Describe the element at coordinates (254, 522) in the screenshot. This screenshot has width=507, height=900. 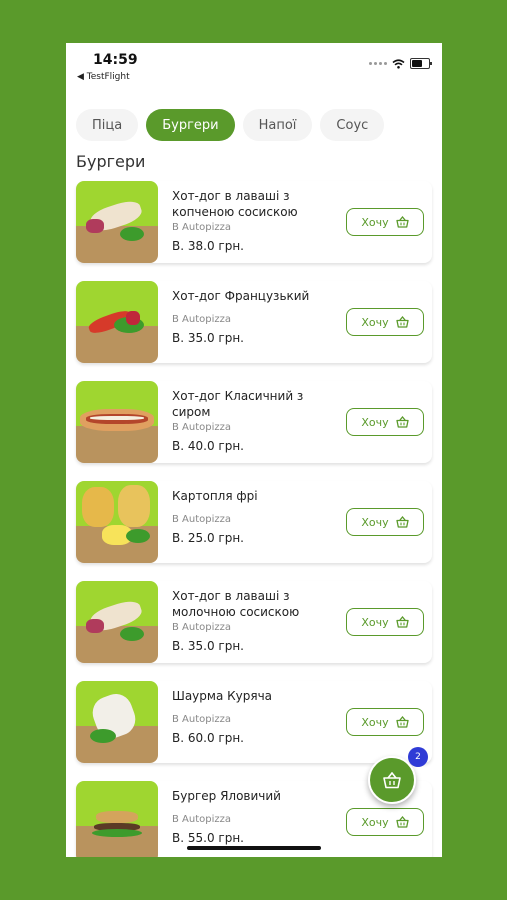
I see `product-card: Картопля фрі В Autopizza В. 25.0 грн. Хочу` at that location.